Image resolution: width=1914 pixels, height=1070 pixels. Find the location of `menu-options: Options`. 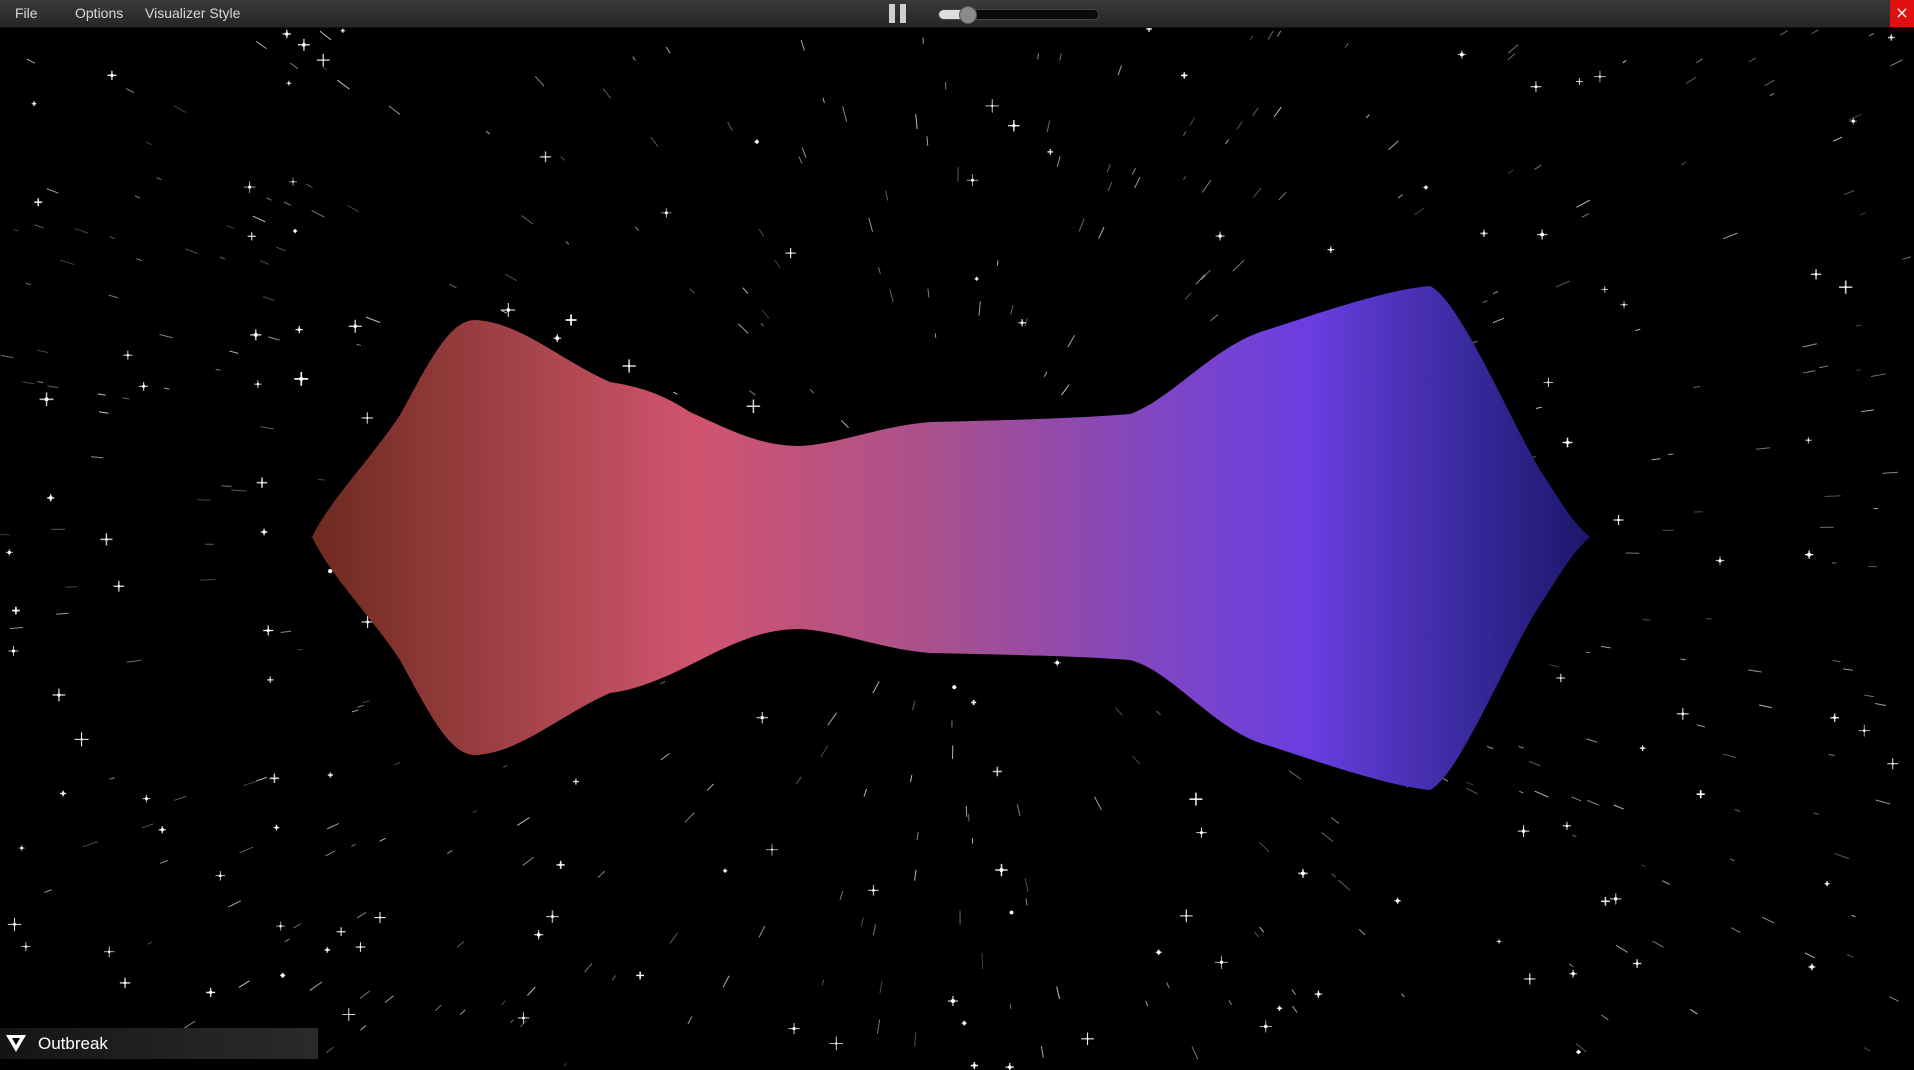

menu-options: Options is located at coordinates (99, 13).